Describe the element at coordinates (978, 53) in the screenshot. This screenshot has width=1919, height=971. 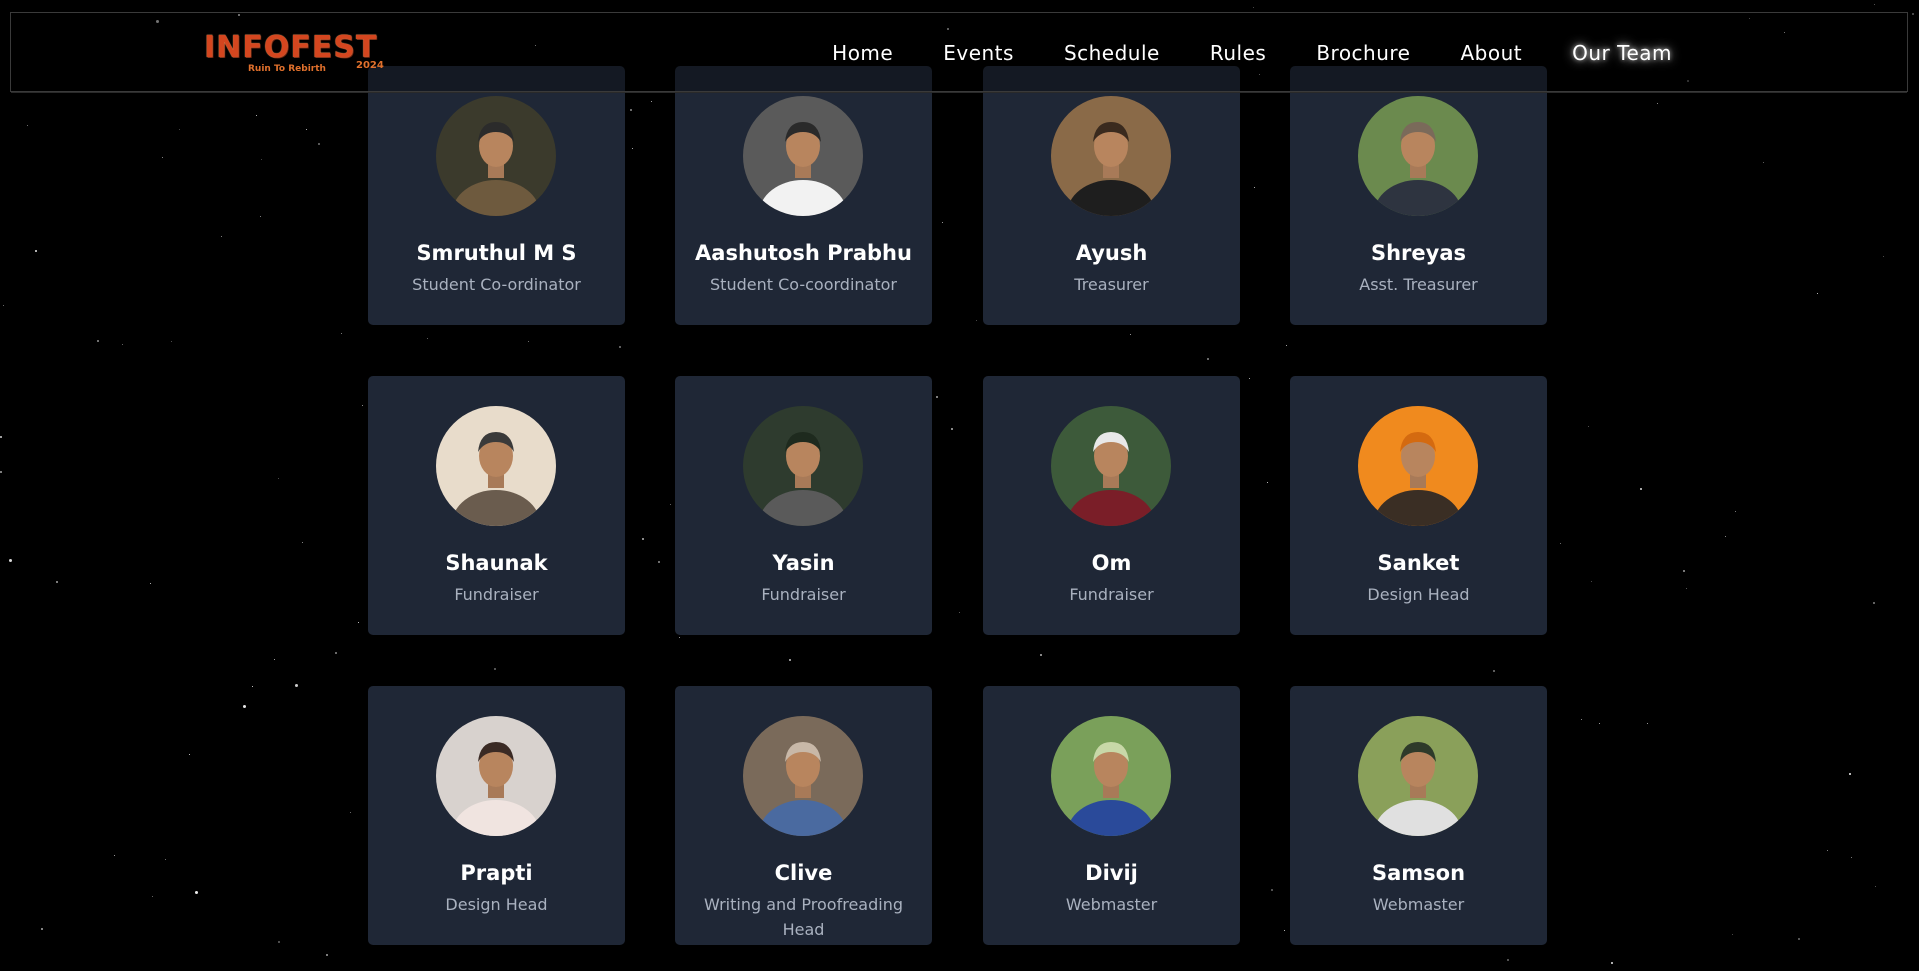
I see `nav-events: Events` at that location.